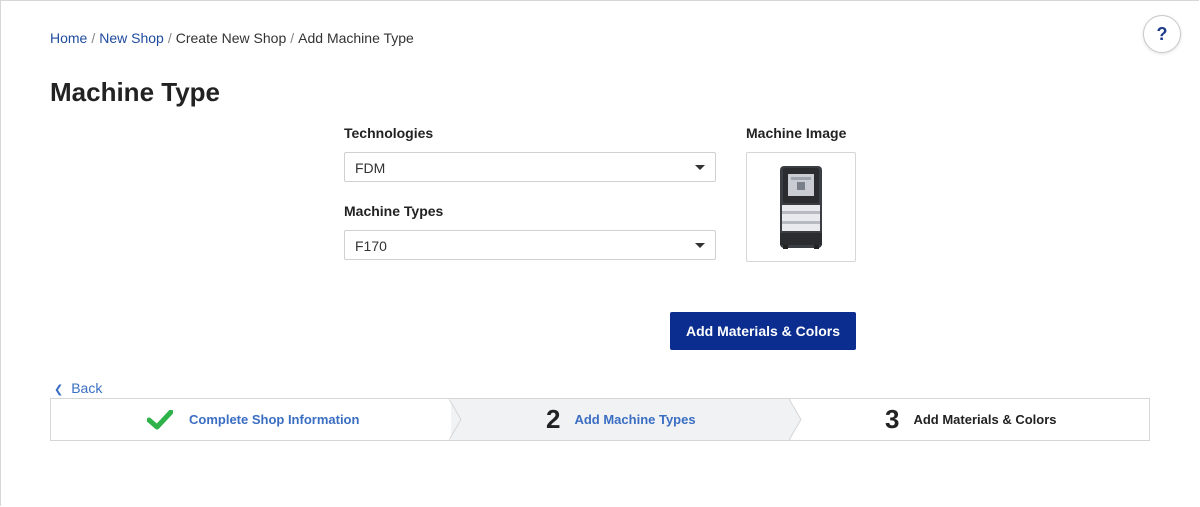  What do you see at coordinates (160, 419) in the screenshot?
I see `checkmark-icon` at bounding box center [160, 419].